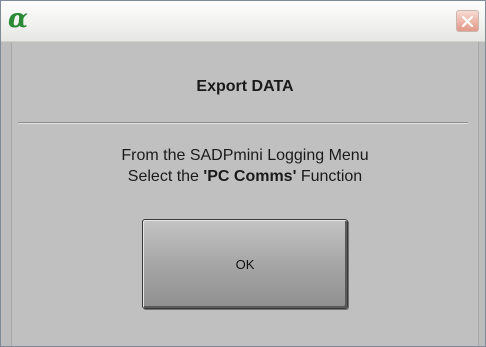 This screenshot has height=347, width=486. Describe the element at coordinates (165, 176) in the screenshot. I see `message-line-2-prefix: Select the` at that location.